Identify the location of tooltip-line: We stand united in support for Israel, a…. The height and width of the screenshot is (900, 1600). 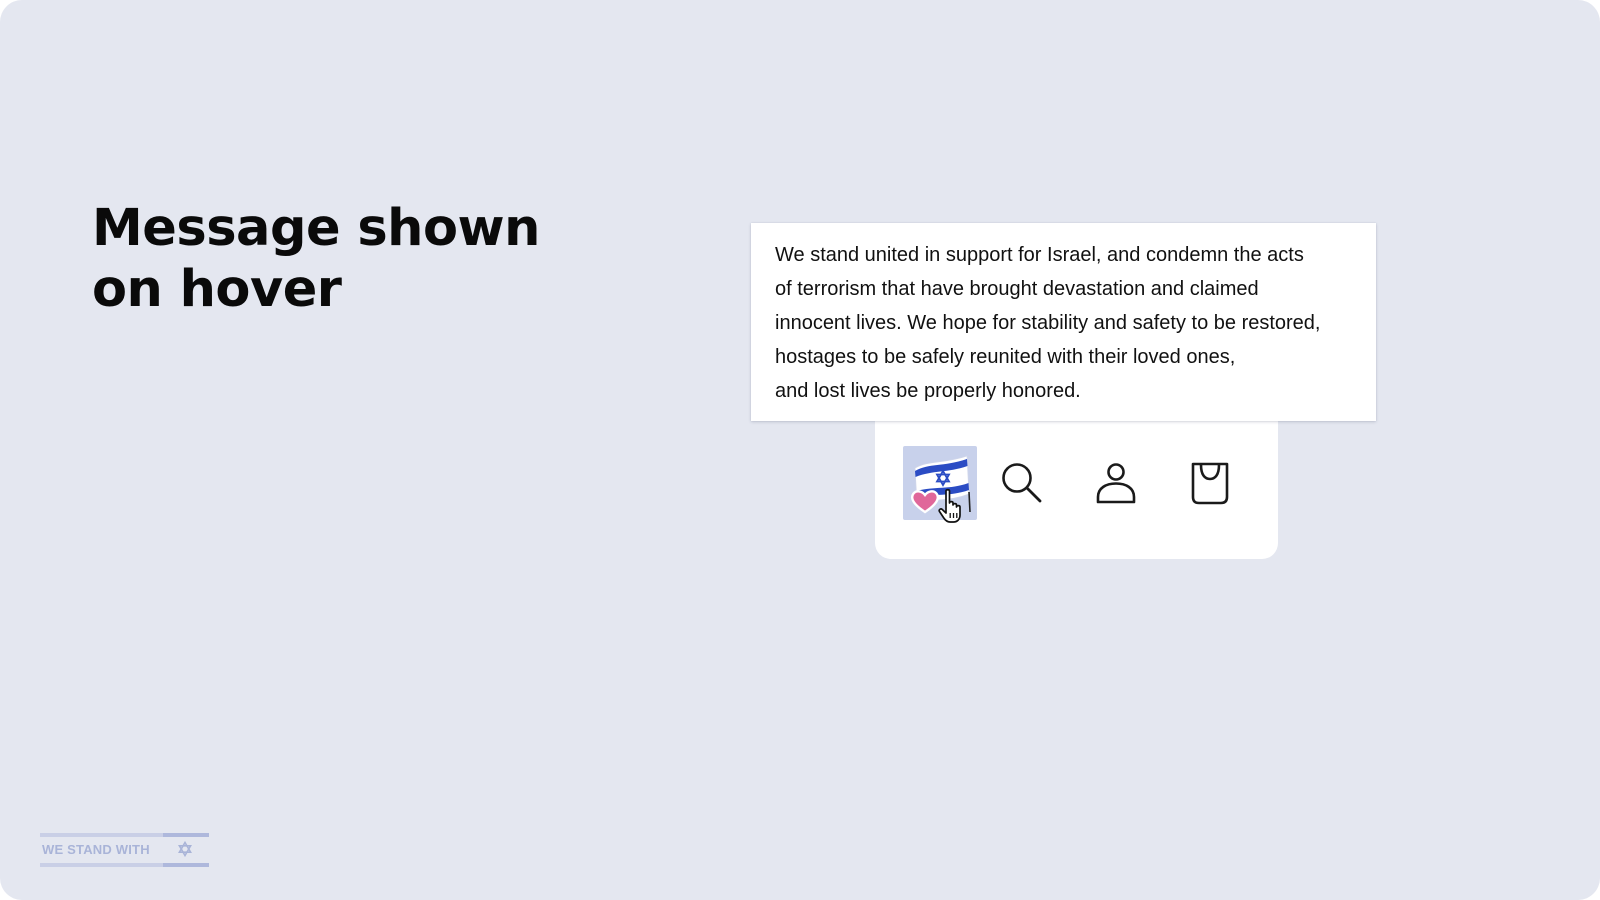
(1039, 255).